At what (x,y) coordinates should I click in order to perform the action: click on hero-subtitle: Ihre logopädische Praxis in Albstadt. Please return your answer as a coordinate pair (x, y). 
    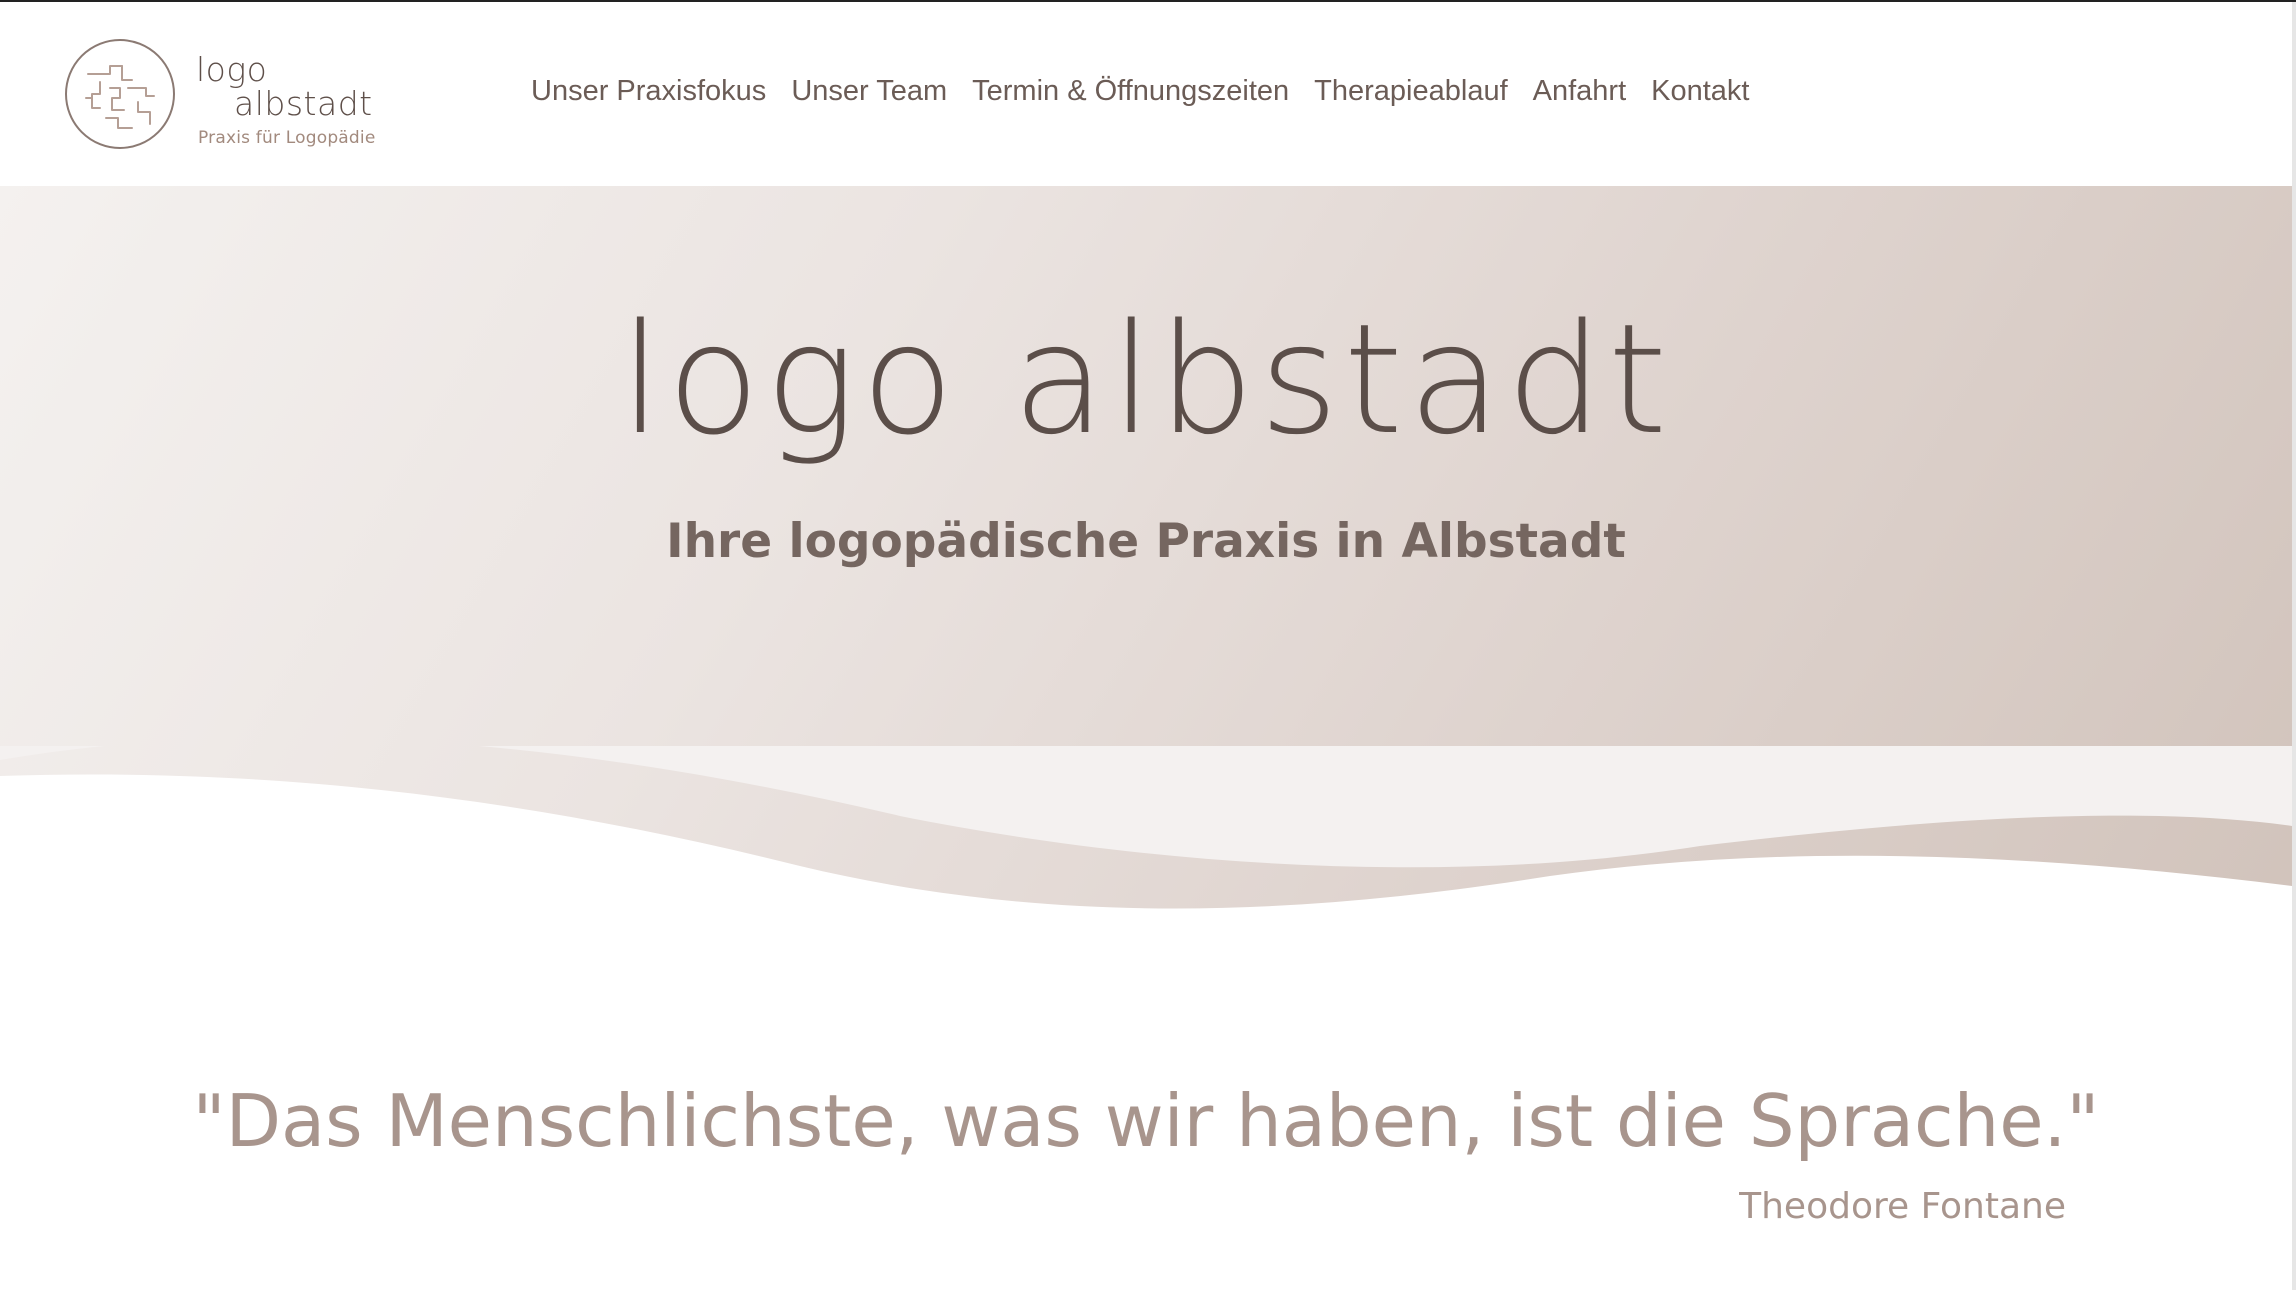
    Looking at the image, I should click on (1146, 541).